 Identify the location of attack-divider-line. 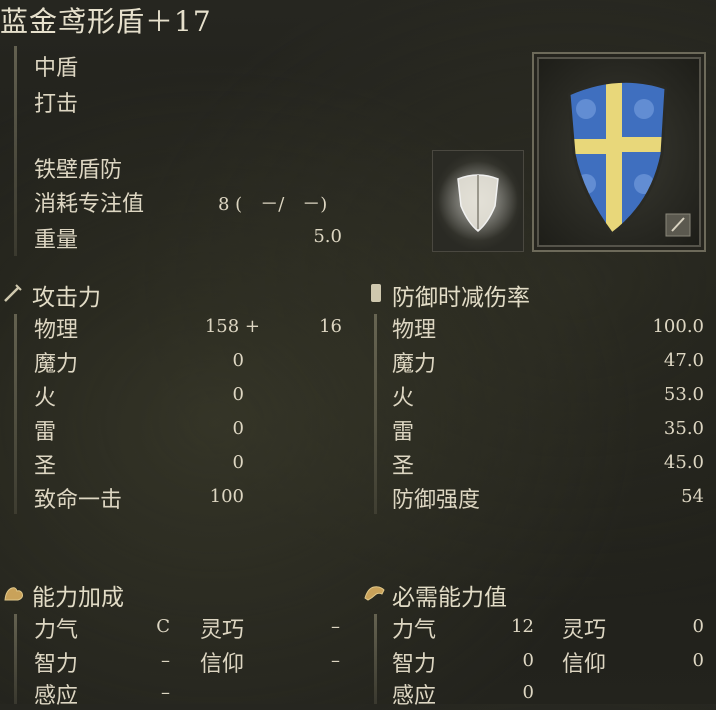
(15, 414).